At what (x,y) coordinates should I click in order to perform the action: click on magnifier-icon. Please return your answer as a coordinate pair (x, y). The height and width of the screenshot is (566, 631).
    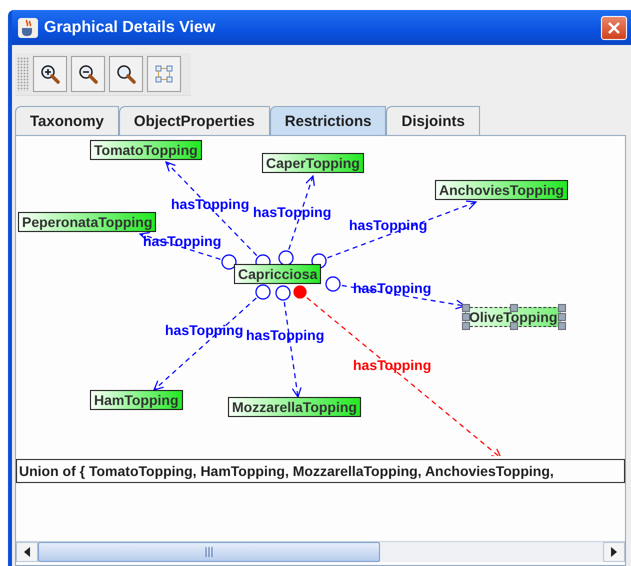
    Looking at the image, I should click on (126, 74).